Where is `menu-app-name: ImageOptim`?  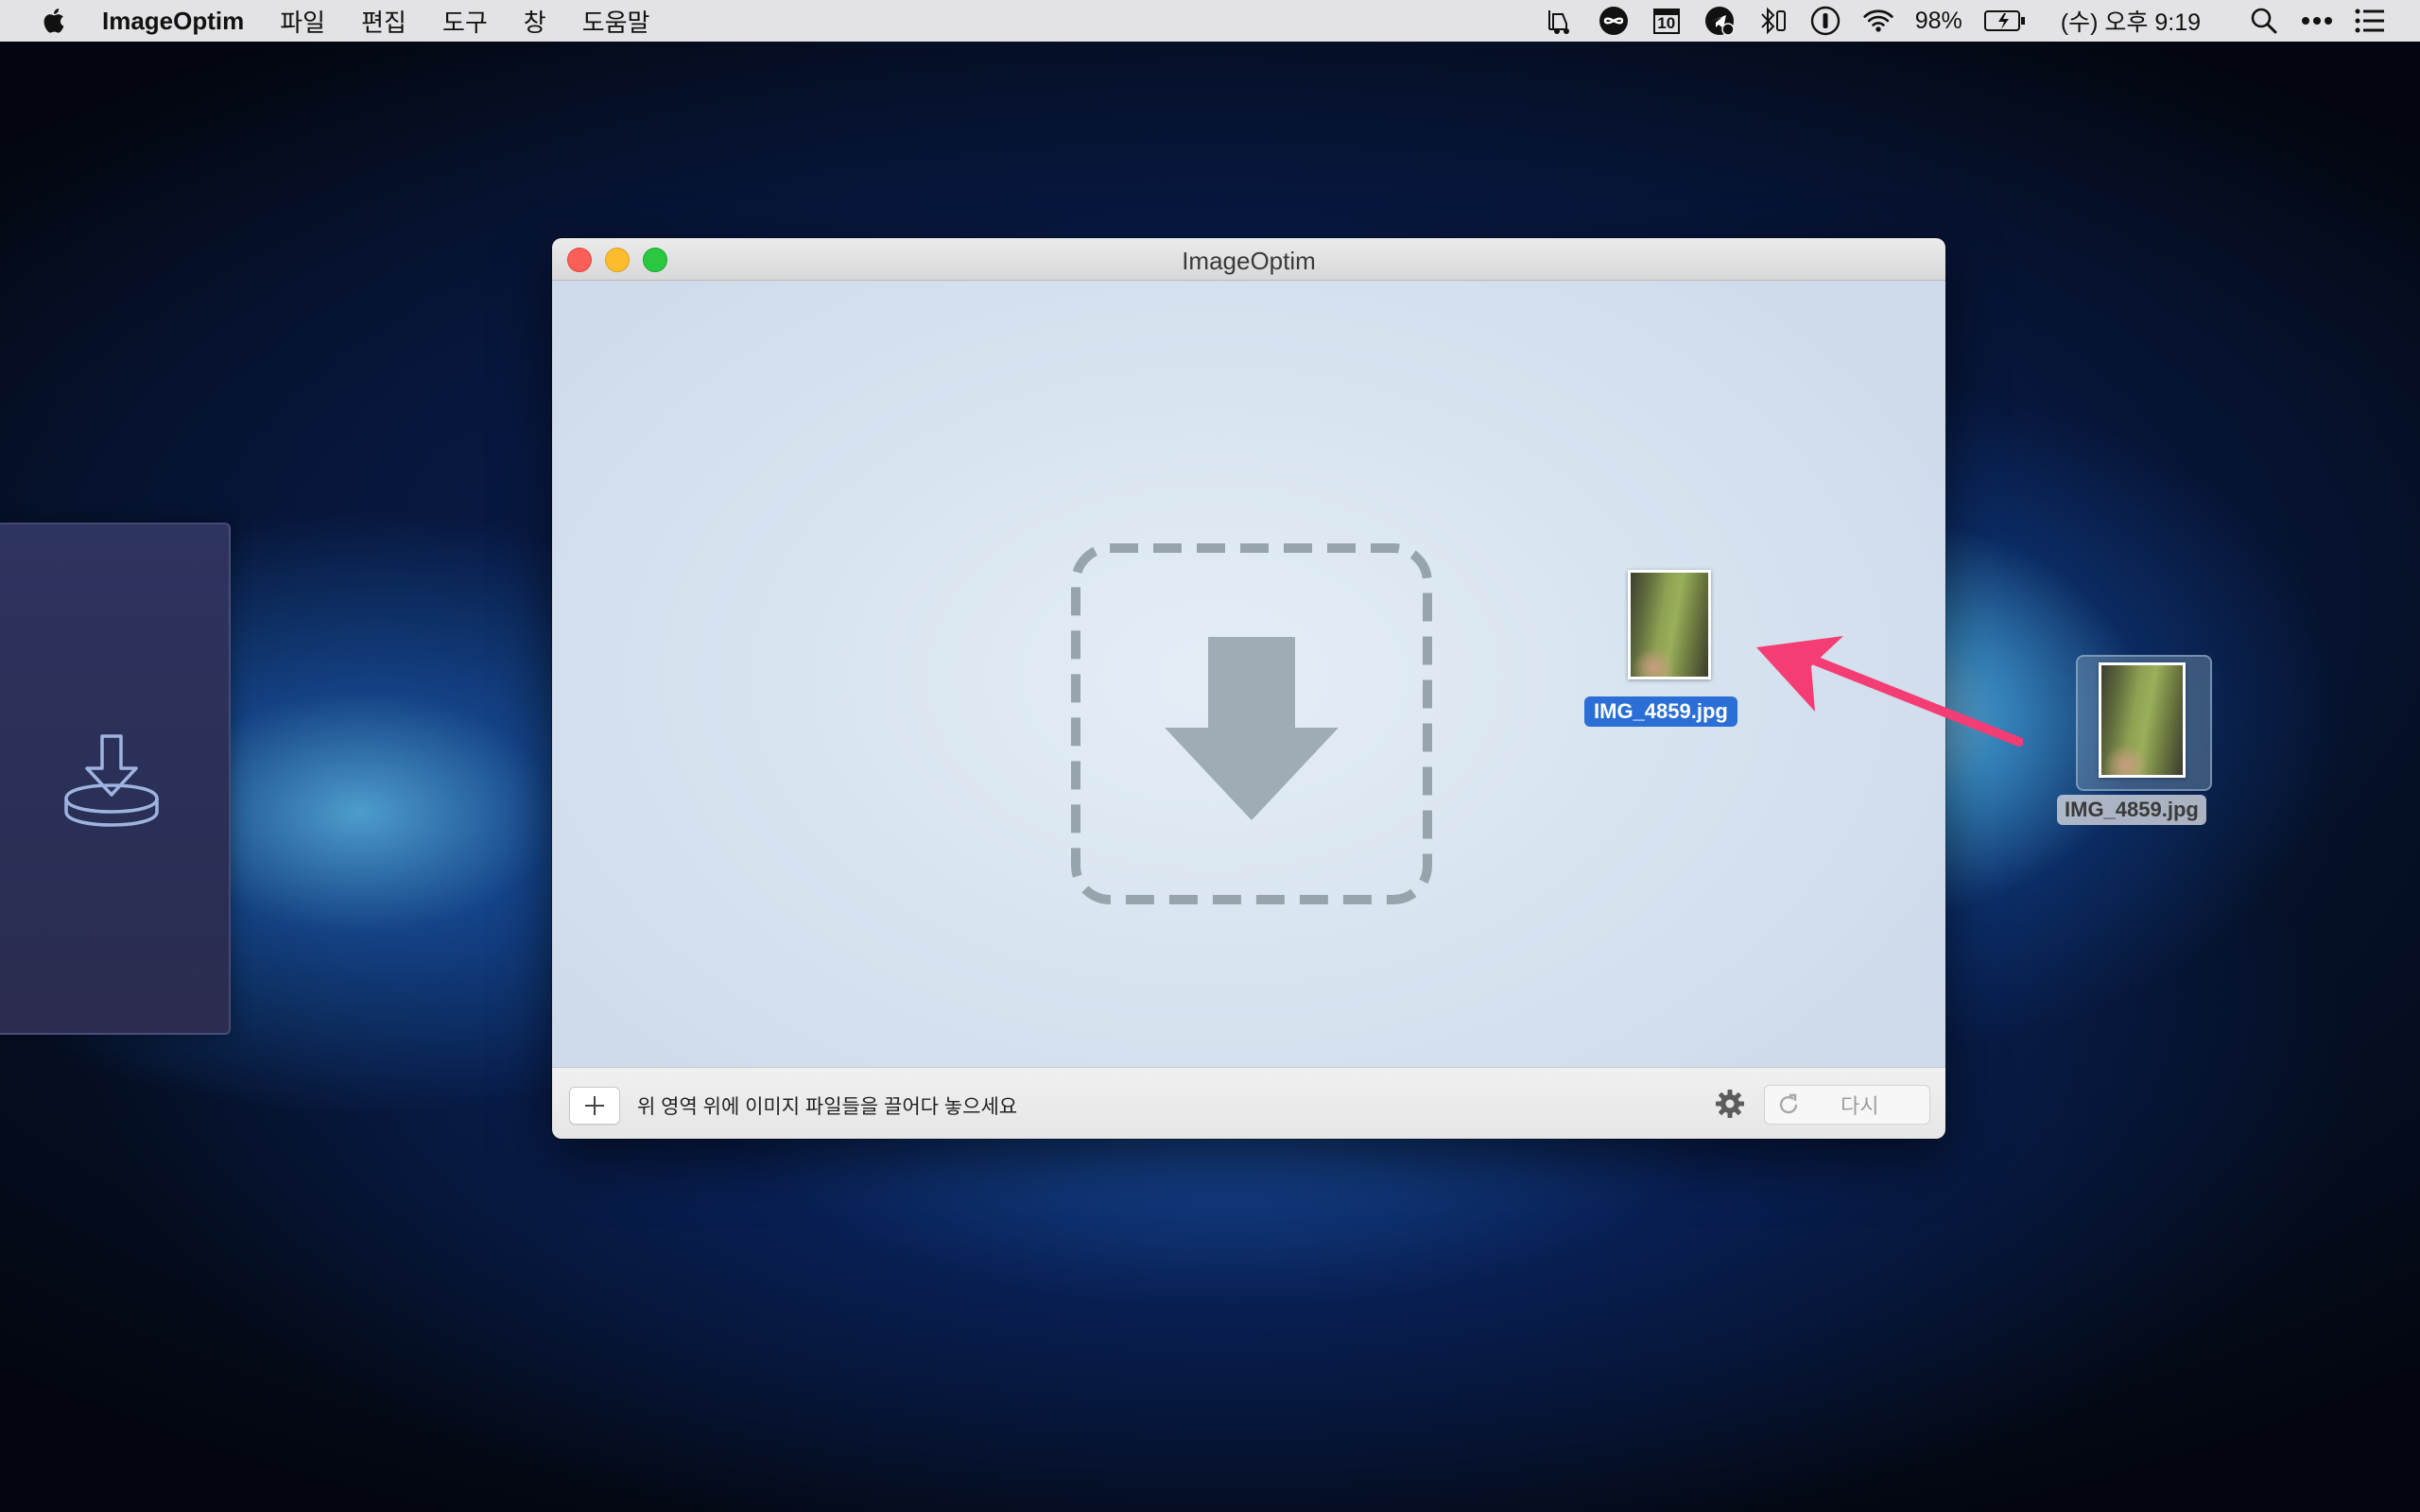 menu-app-name: ImageOptim is located at coordinates (173, 21).